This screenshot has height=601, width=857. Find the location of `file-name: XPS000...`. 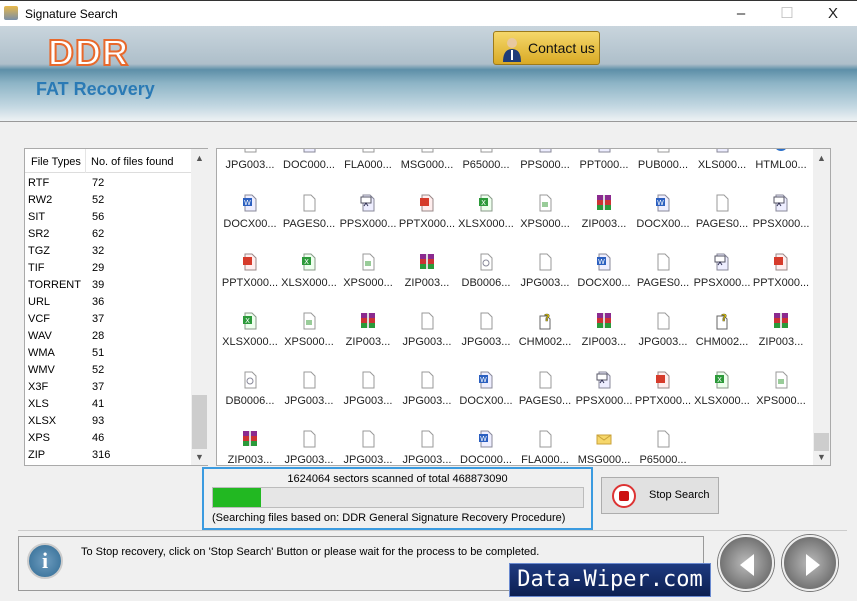

file-name: XPS000... is located at coordinates (368, 283).